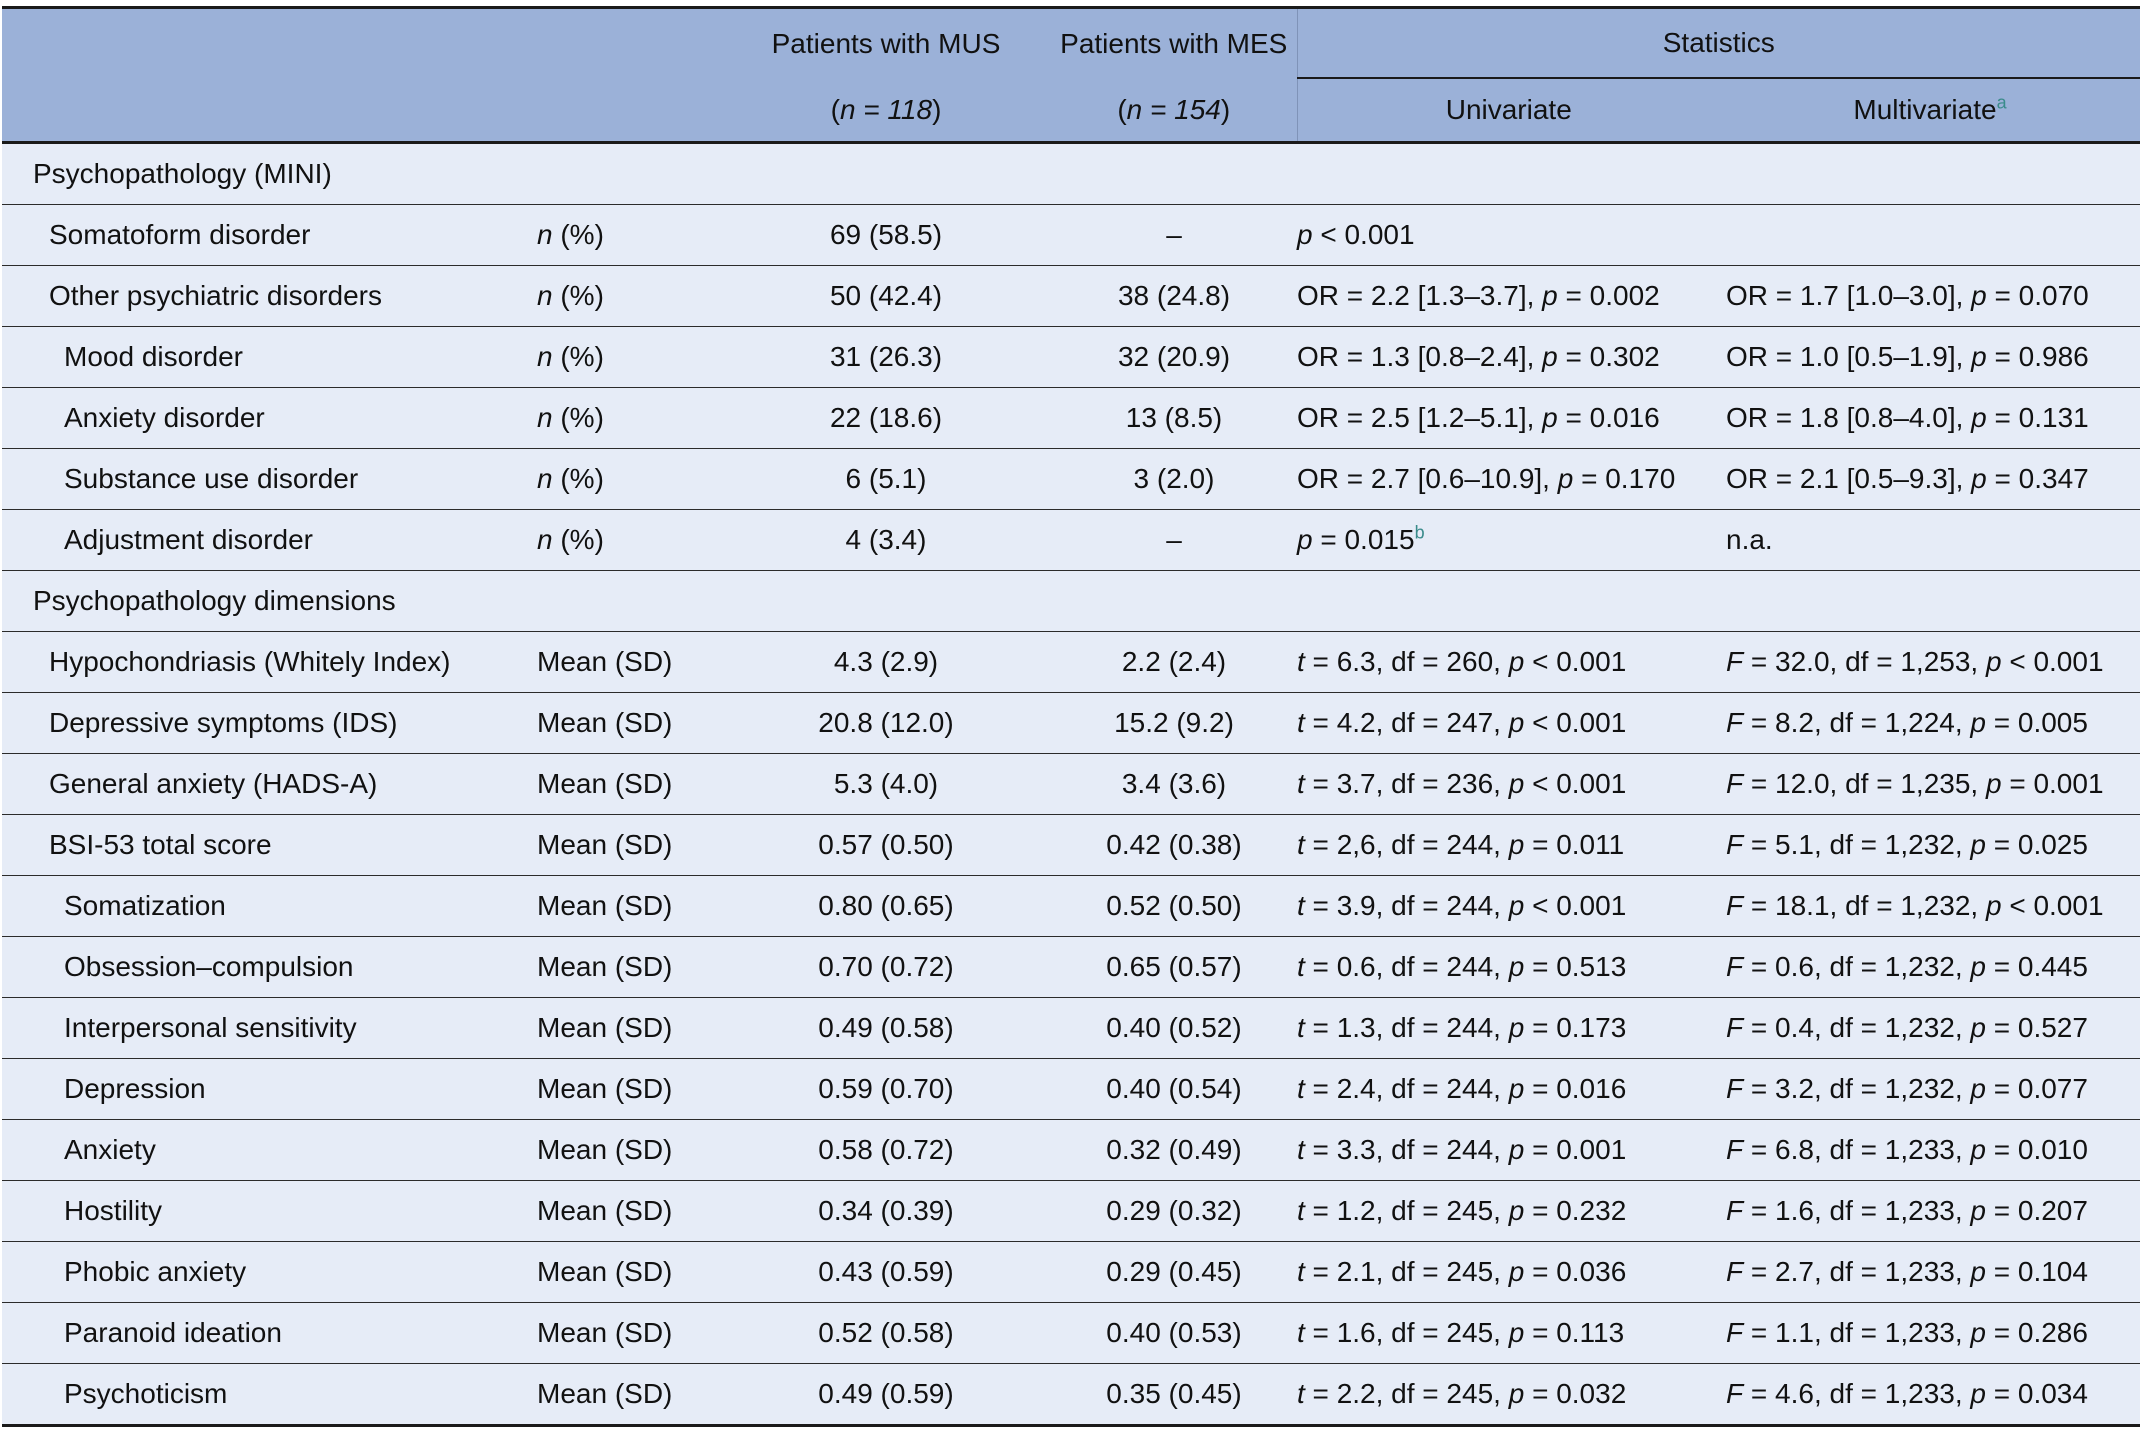  I want to click on cell-mus: 4.3 (2.9), so click(886, 662).